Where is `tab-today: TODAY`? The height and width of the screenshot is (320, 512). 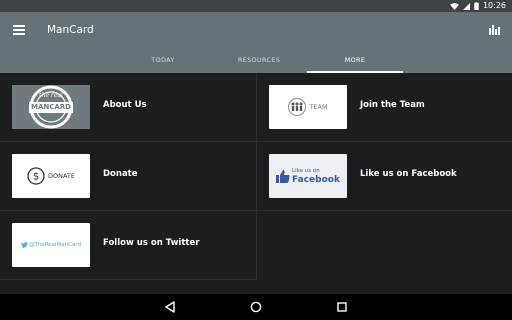
tab-today: TODAY is located at coordinates (163, 61).